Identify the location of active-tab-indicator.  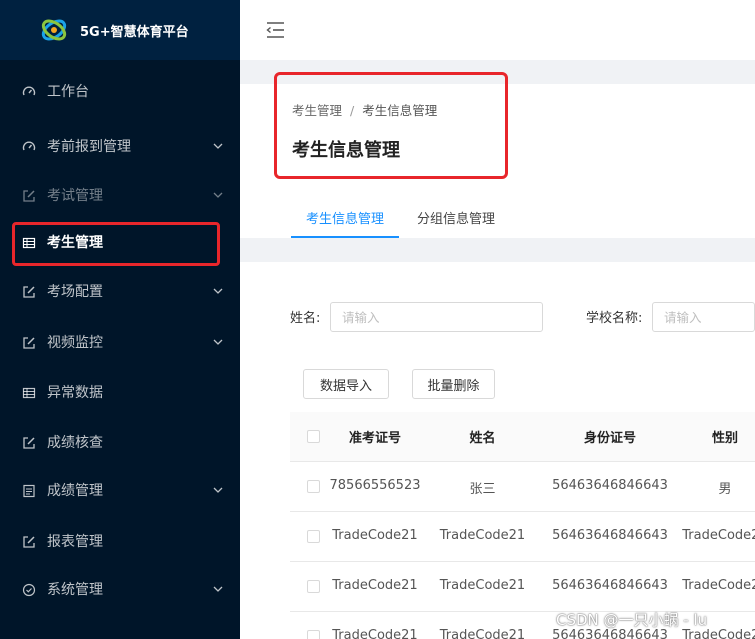
(345, 237).